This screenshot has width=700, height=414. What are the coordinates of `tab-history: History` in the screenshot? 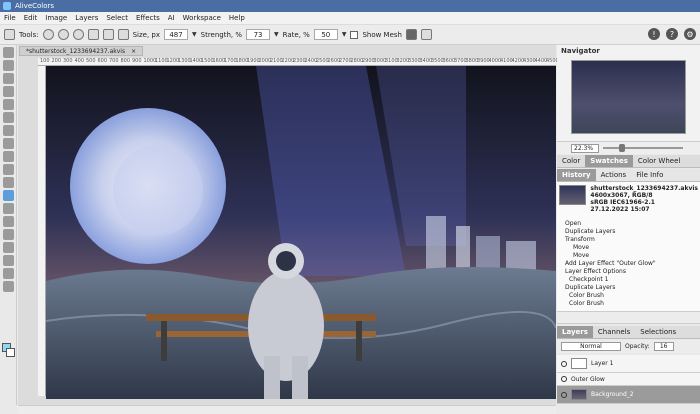 It's located at (576, 175).